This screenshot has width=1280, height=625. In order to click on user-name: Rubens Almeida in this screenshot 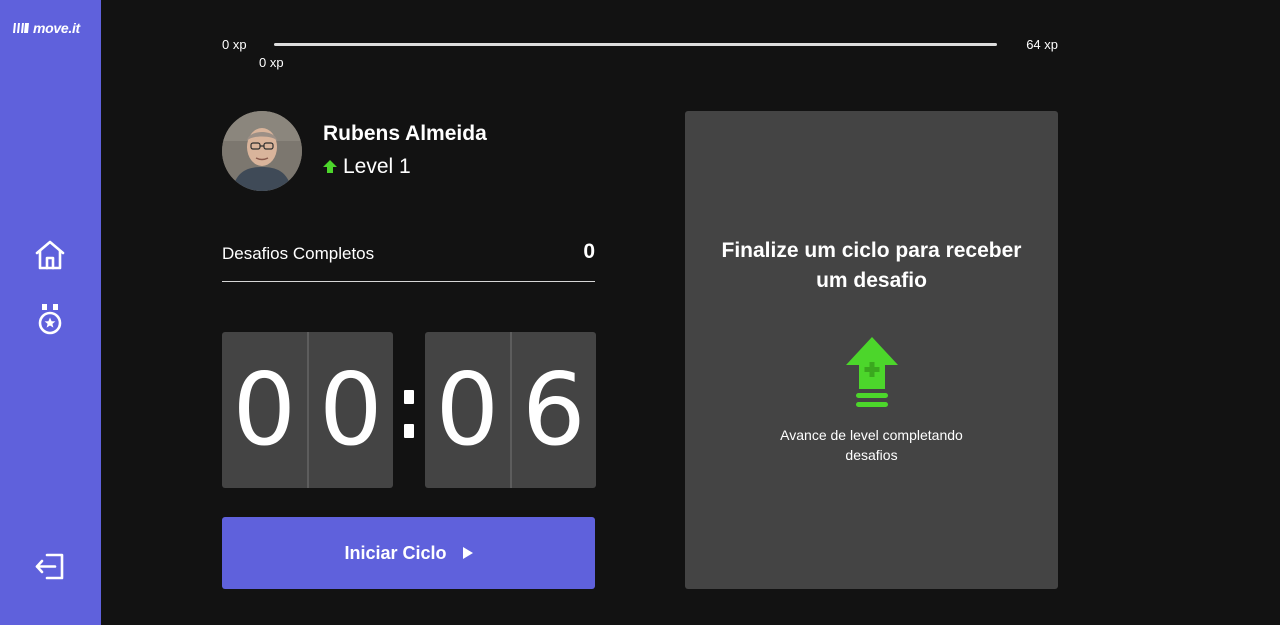, I will do `click(405, 133)`.